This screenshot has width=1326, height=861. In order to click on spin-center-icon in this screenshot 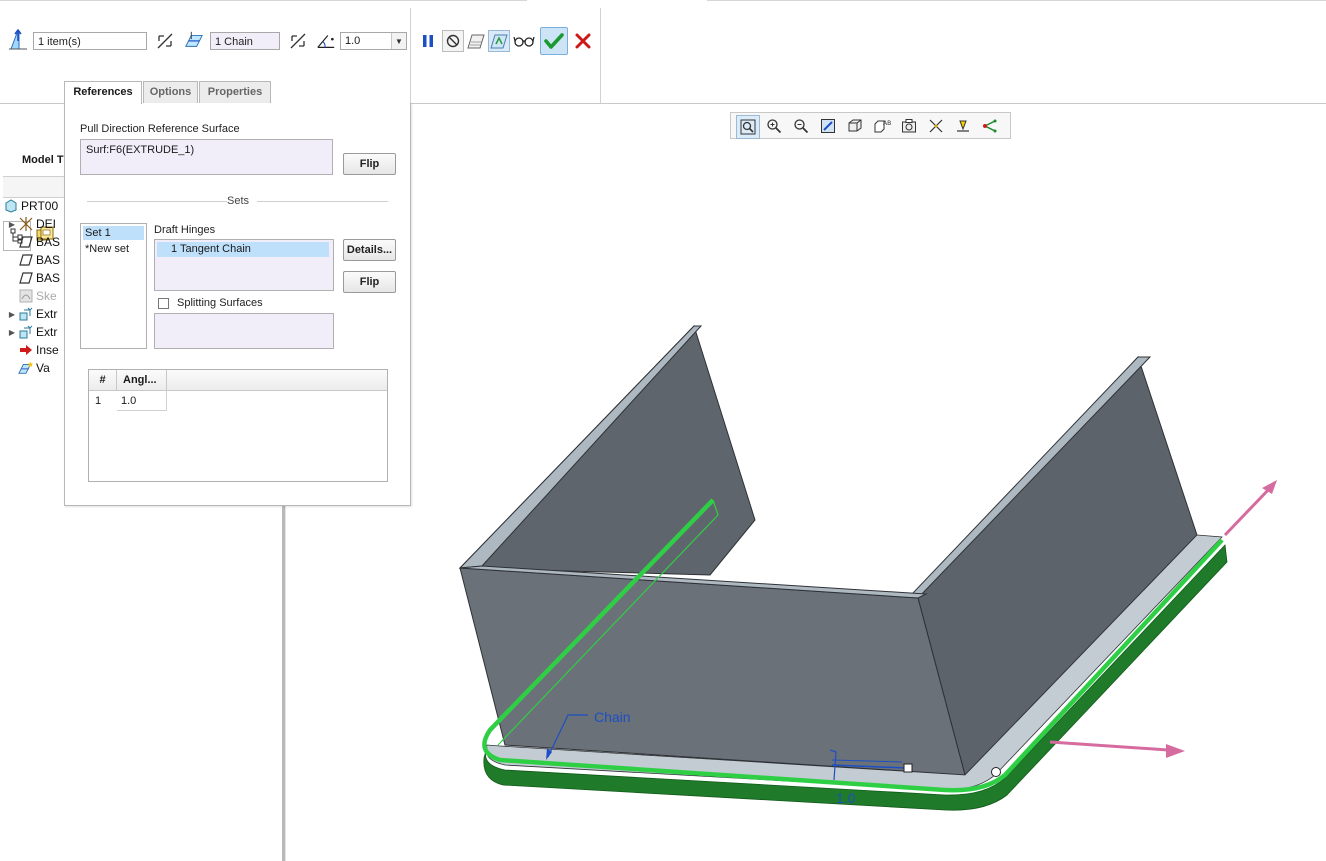, I will do `click(990, 126)`.